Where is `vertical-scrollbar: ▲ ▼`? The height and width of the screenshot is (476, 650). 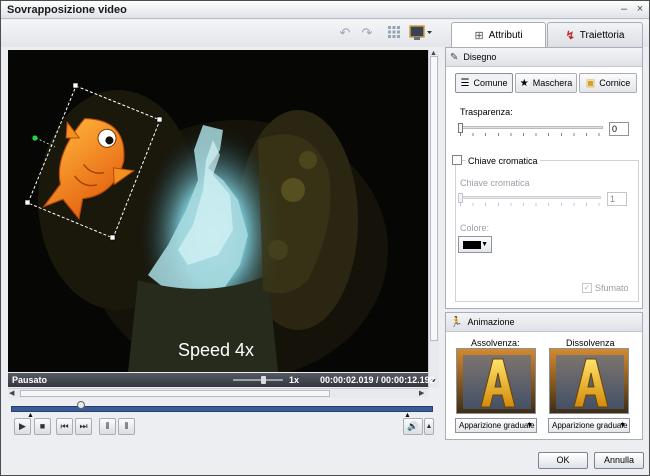
vertical-scrollbar: ▲ ▼ is located at coordinates (433, 219).